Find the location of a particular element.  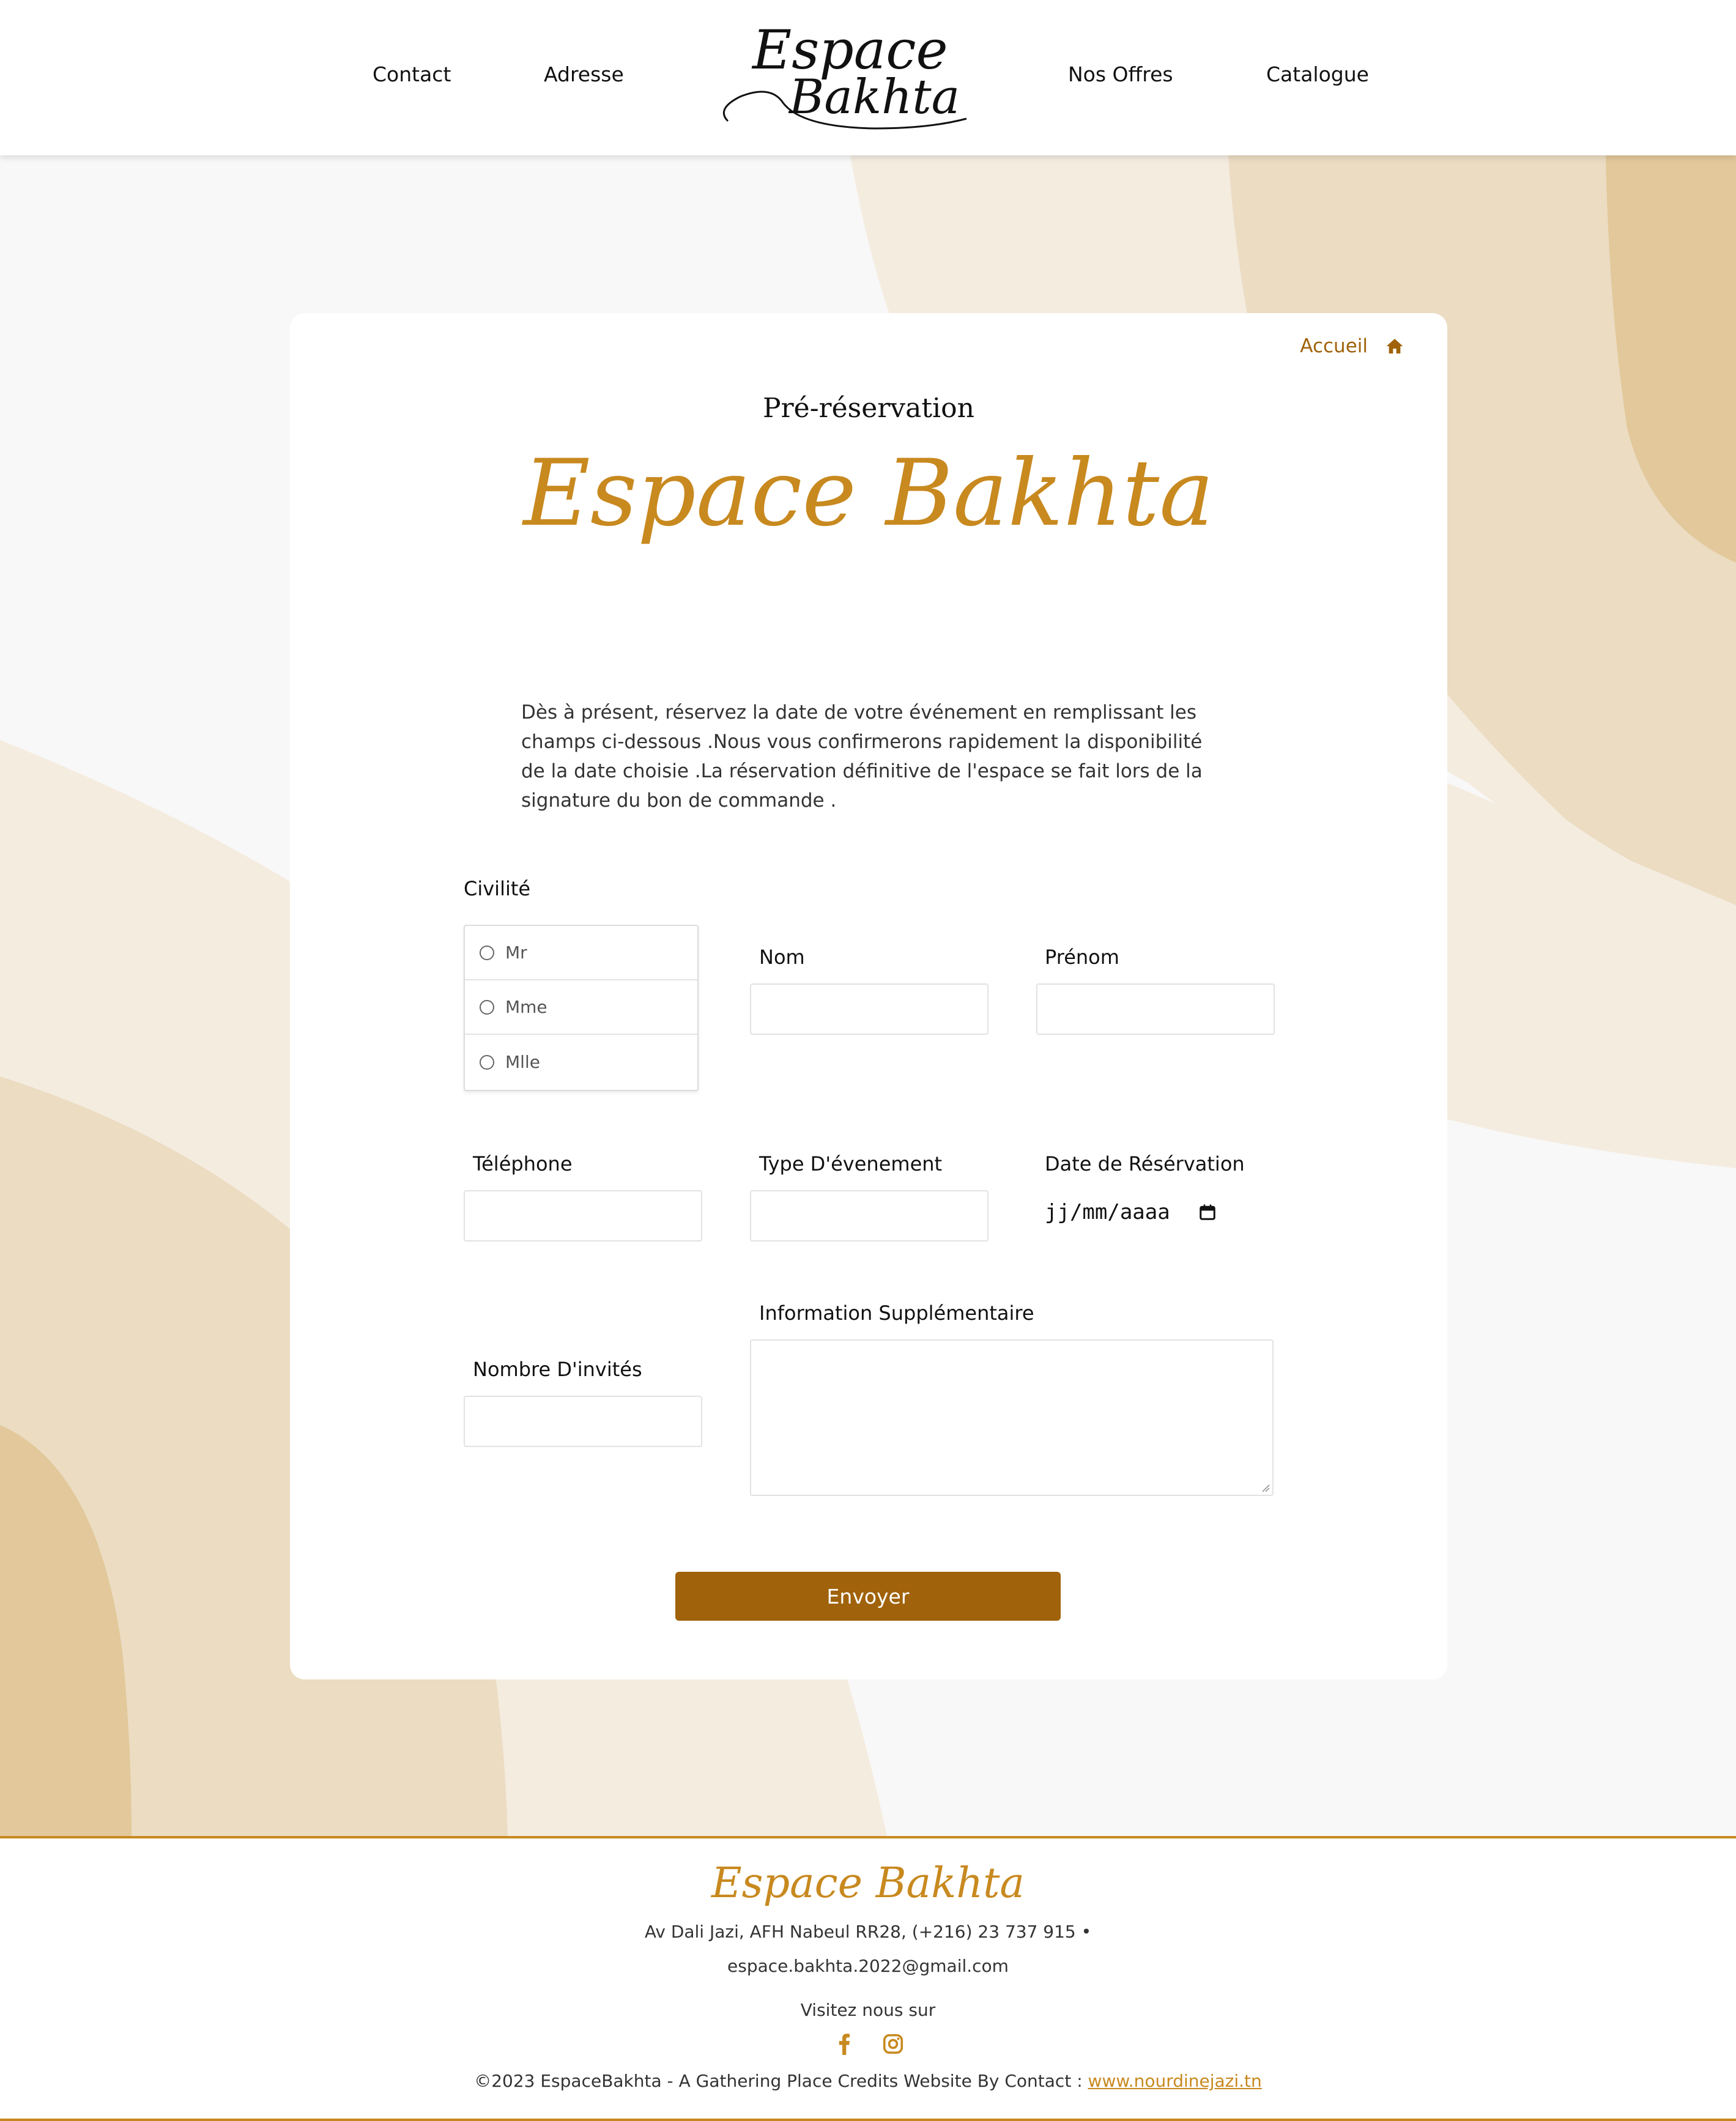

radio-option-mlle: Mlle is located at coordinates (581, 1062).